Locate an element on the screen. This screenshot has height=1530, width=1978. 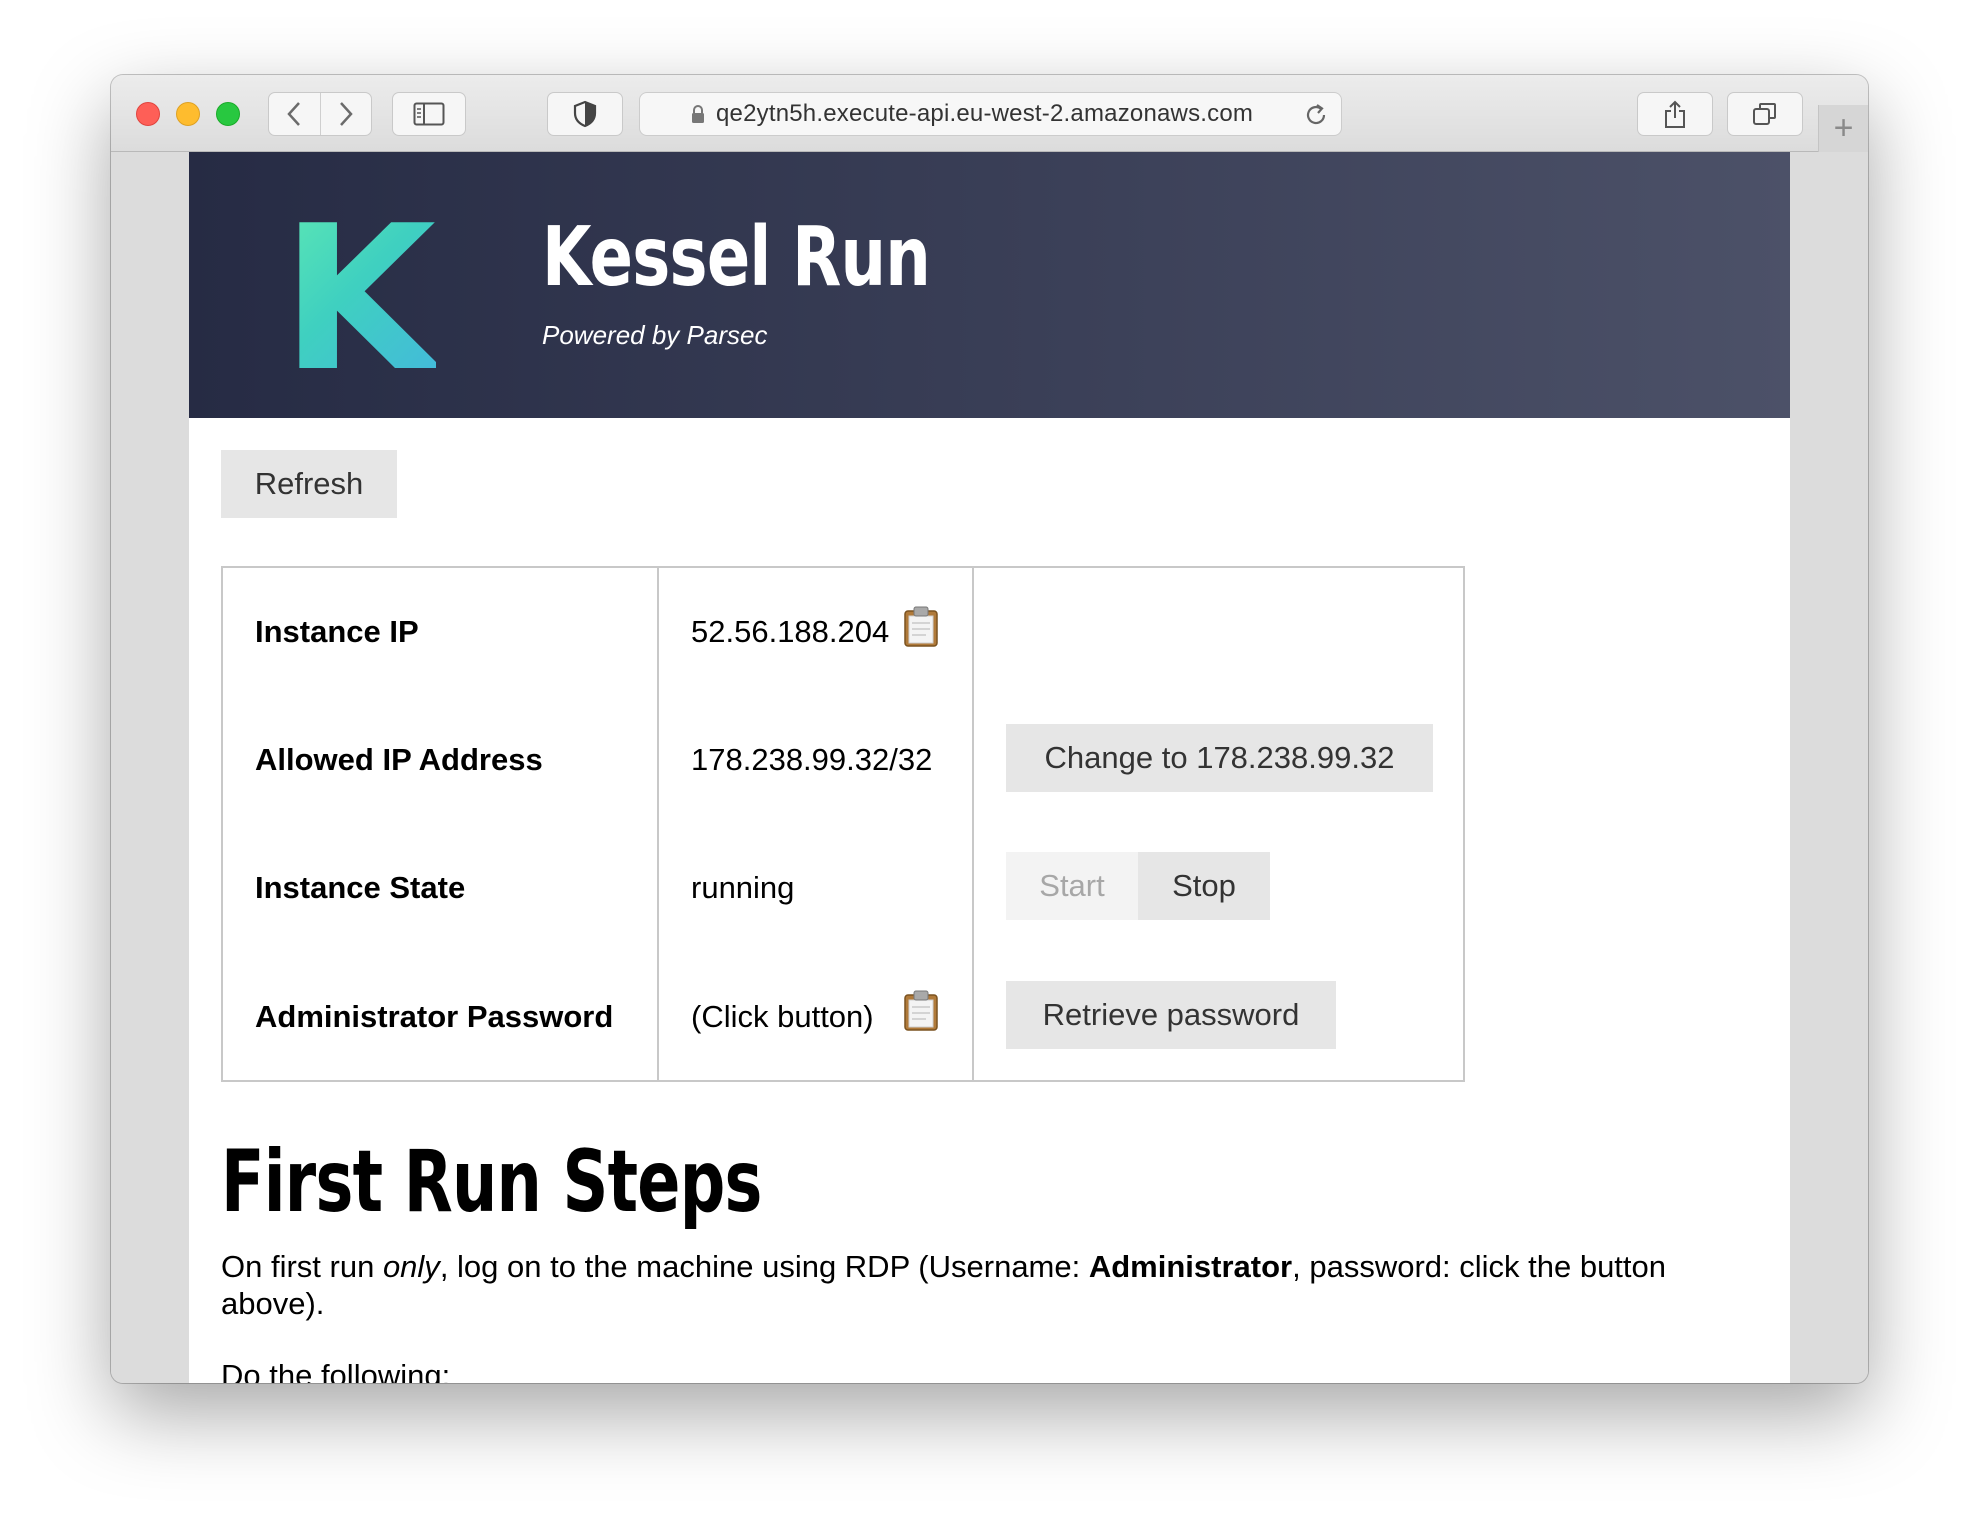
site-logo: K is located at coordinates (358, 299).